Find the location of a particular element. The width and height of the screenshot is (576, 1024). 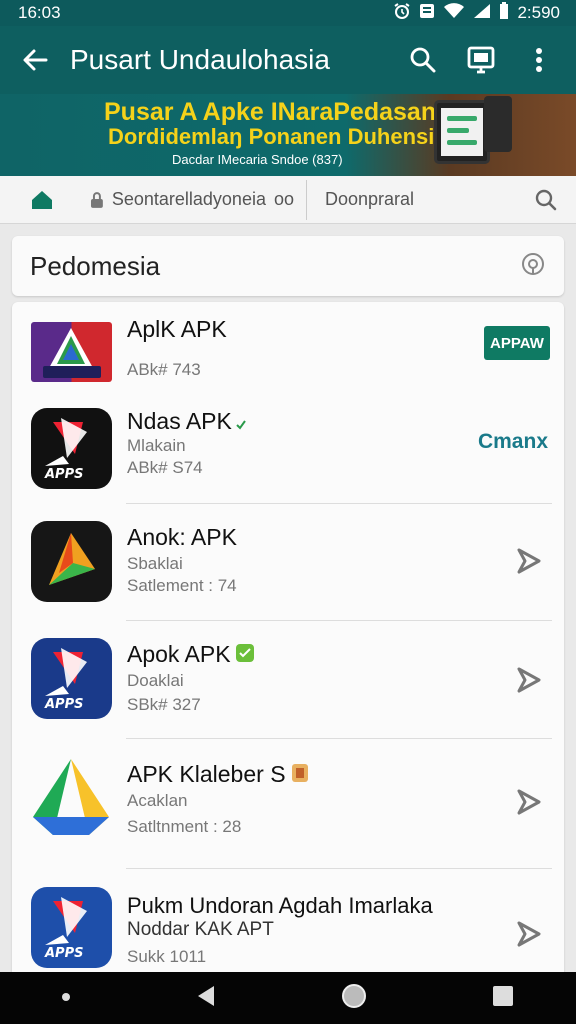

arrow-back-icon is located at coordinates (35, 60).